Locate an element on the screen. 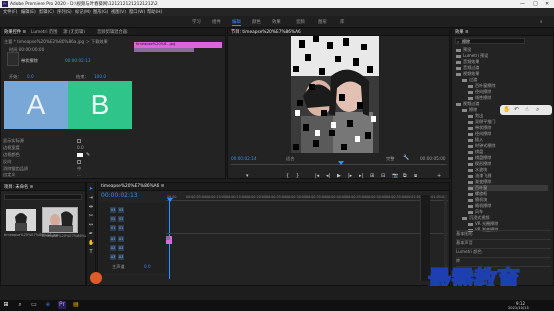  panel-essential-sound: 基本声音 is located at coordinates (503, 242).